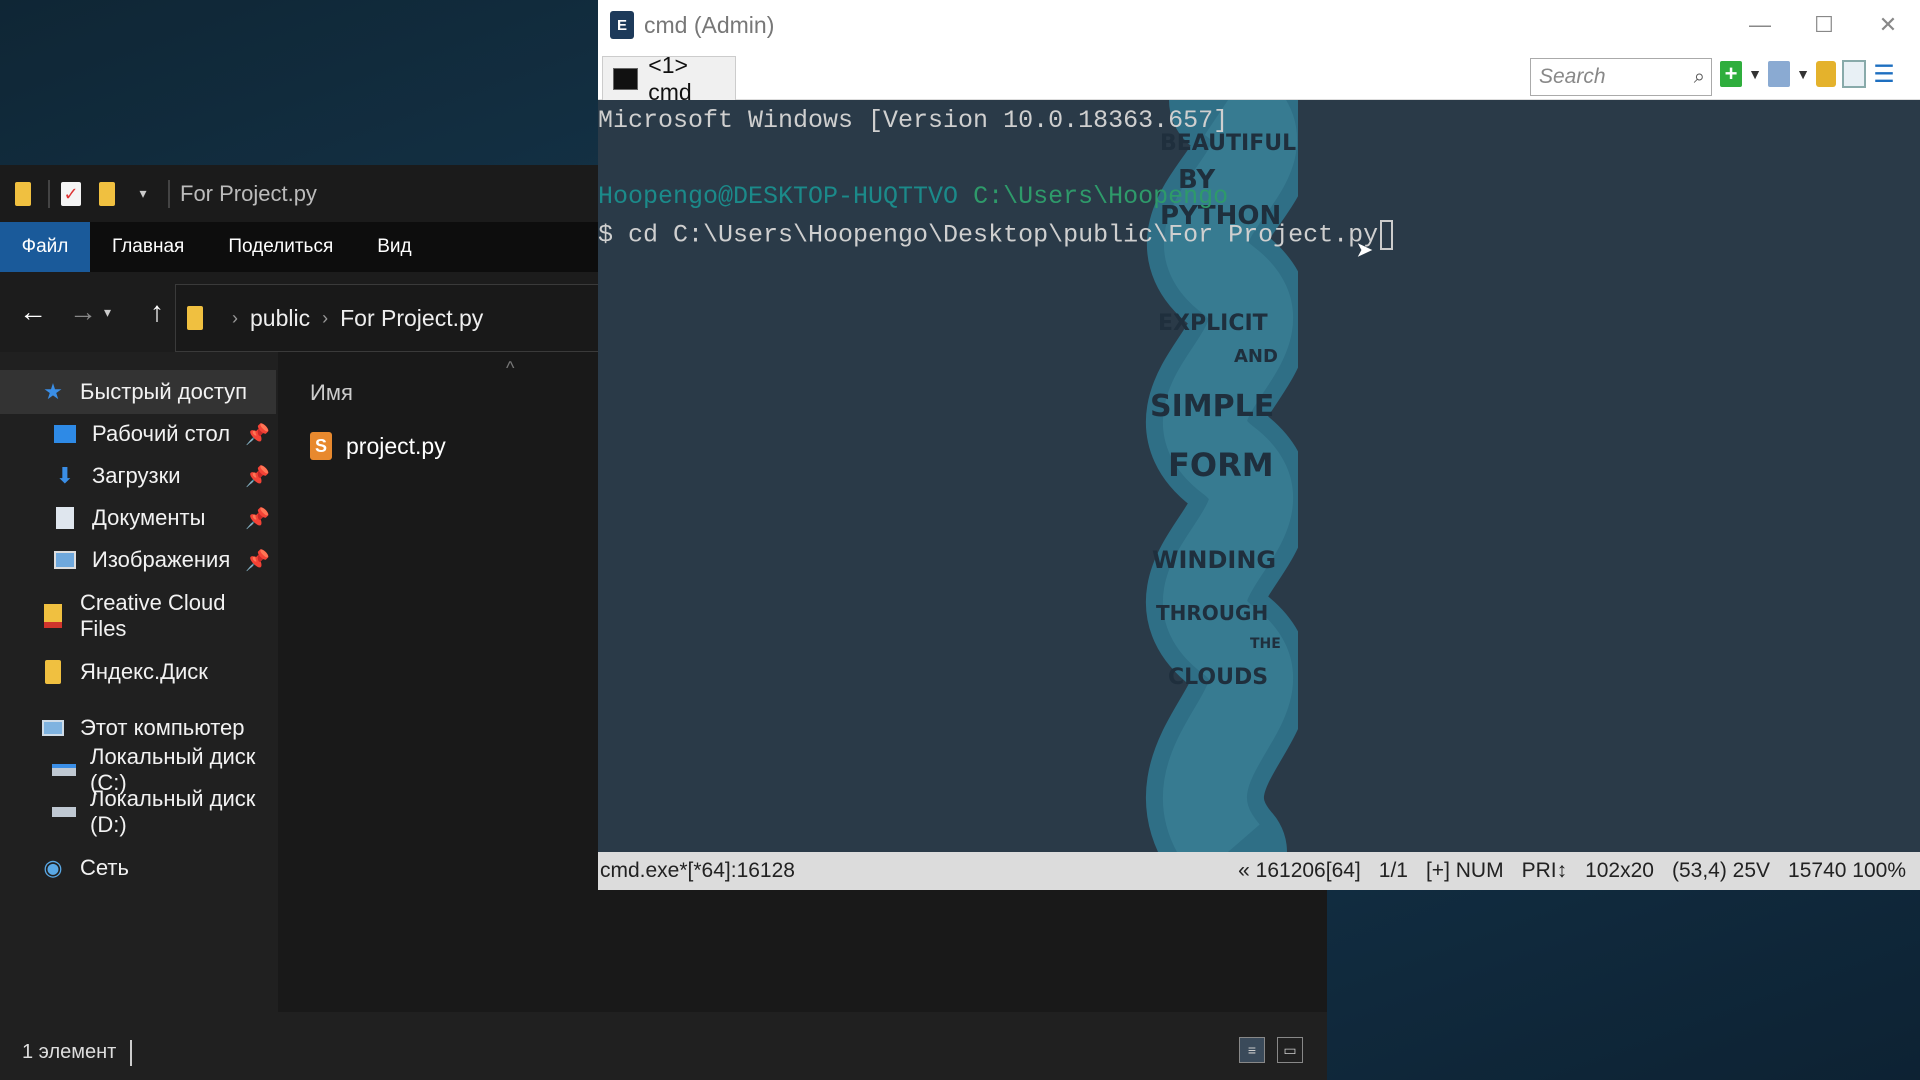 This screenshot has height=1080, width=1920. I want to click on split-view-icon, so click(1779, 74).